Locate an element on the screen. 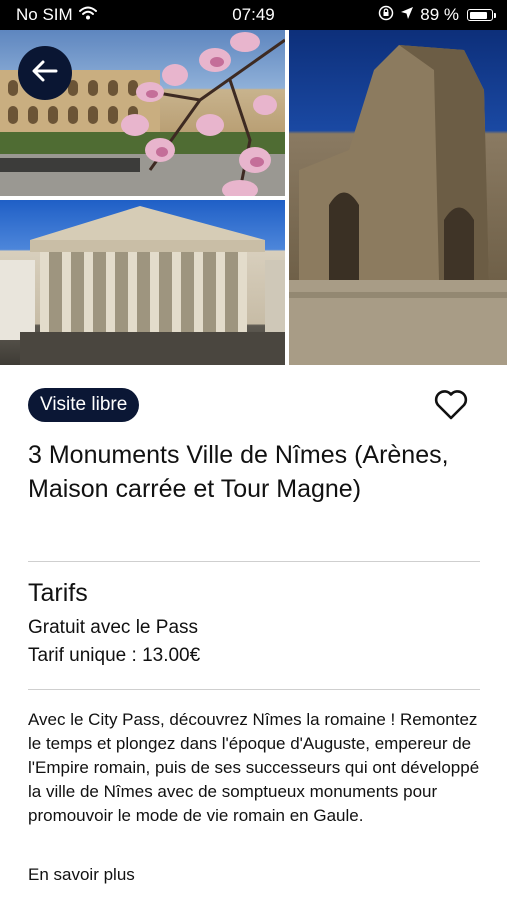  battery-level-fill is located at coordinates (478, 15).